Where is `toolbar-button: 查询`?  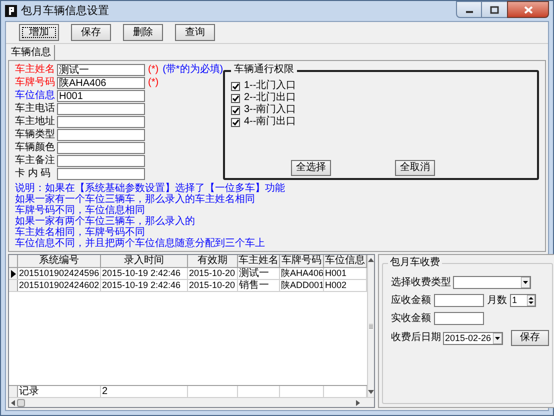
toolbar-button: 查询 is located at coordinates (195, 32).